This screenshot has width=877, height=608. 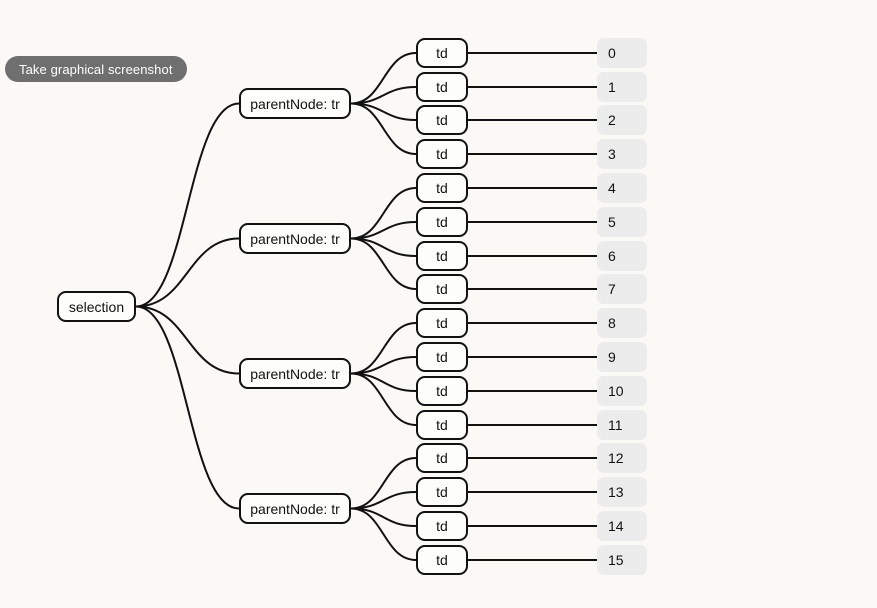 I want to click on tree-leaf-value-1-label: 1, so click(x=612, y=87).